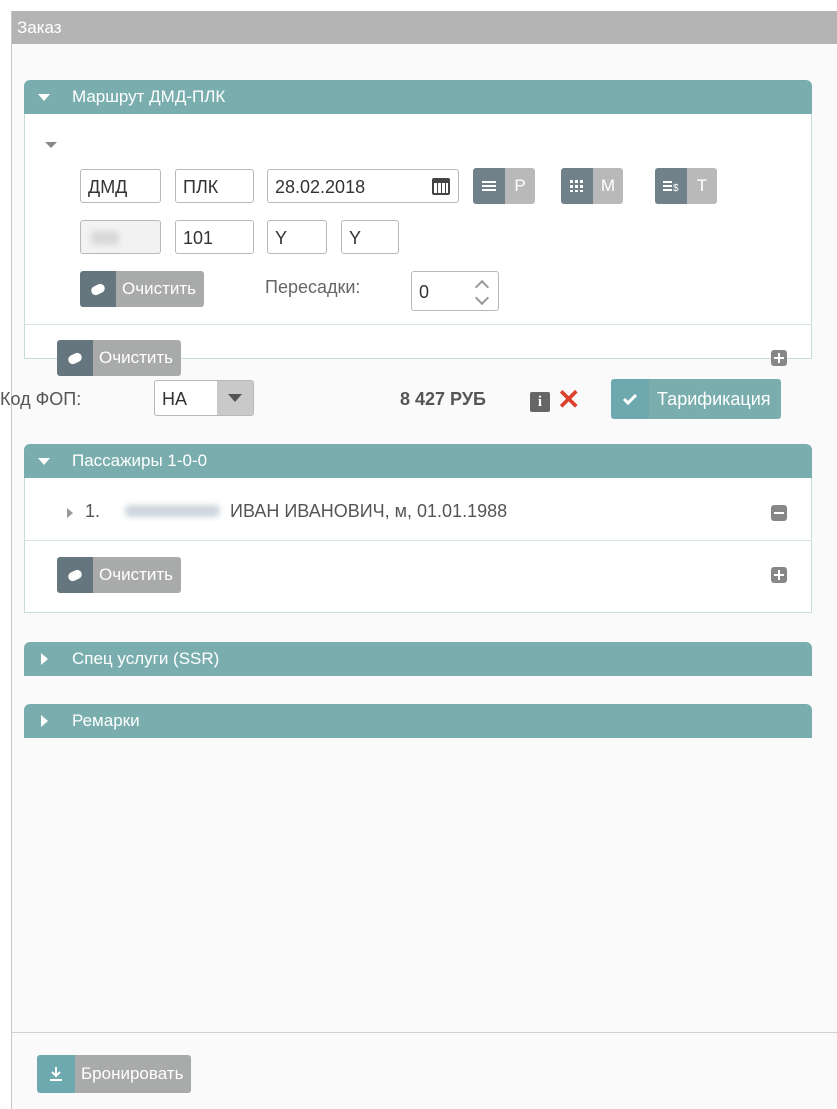  I want to click on ssr-section-header: Спец услуги (SSR), so click(418, 659).